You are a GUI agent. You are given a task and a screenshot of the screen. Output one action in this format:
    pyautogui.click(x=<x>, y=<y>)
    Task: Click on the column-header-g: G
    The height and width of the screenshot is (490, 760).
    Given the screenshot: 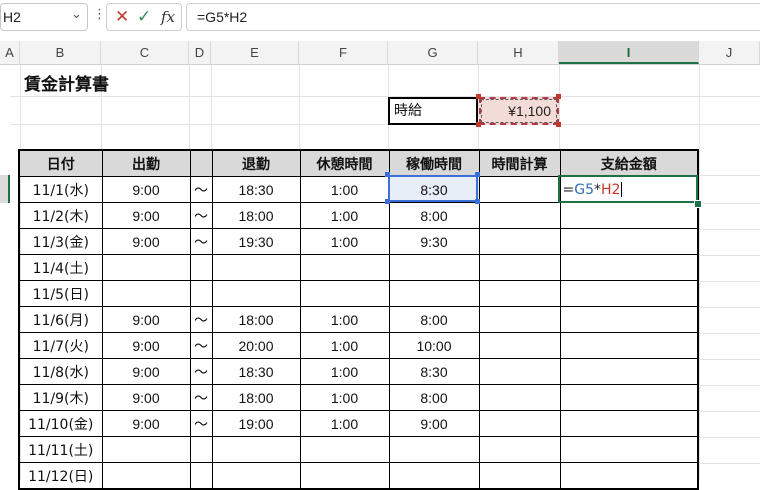 What is the action you would take?
    pyautogui.click(x=433, y=52)
    